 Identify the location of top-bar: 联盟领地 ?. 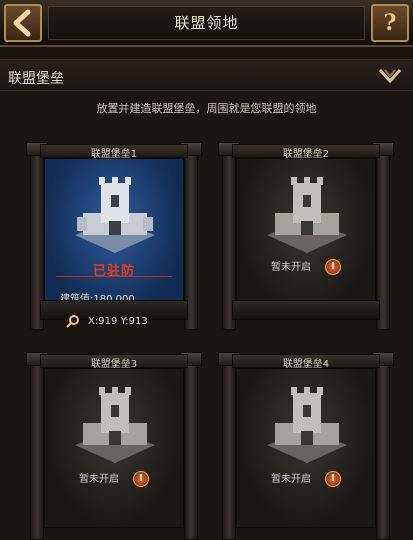
(206, 23).